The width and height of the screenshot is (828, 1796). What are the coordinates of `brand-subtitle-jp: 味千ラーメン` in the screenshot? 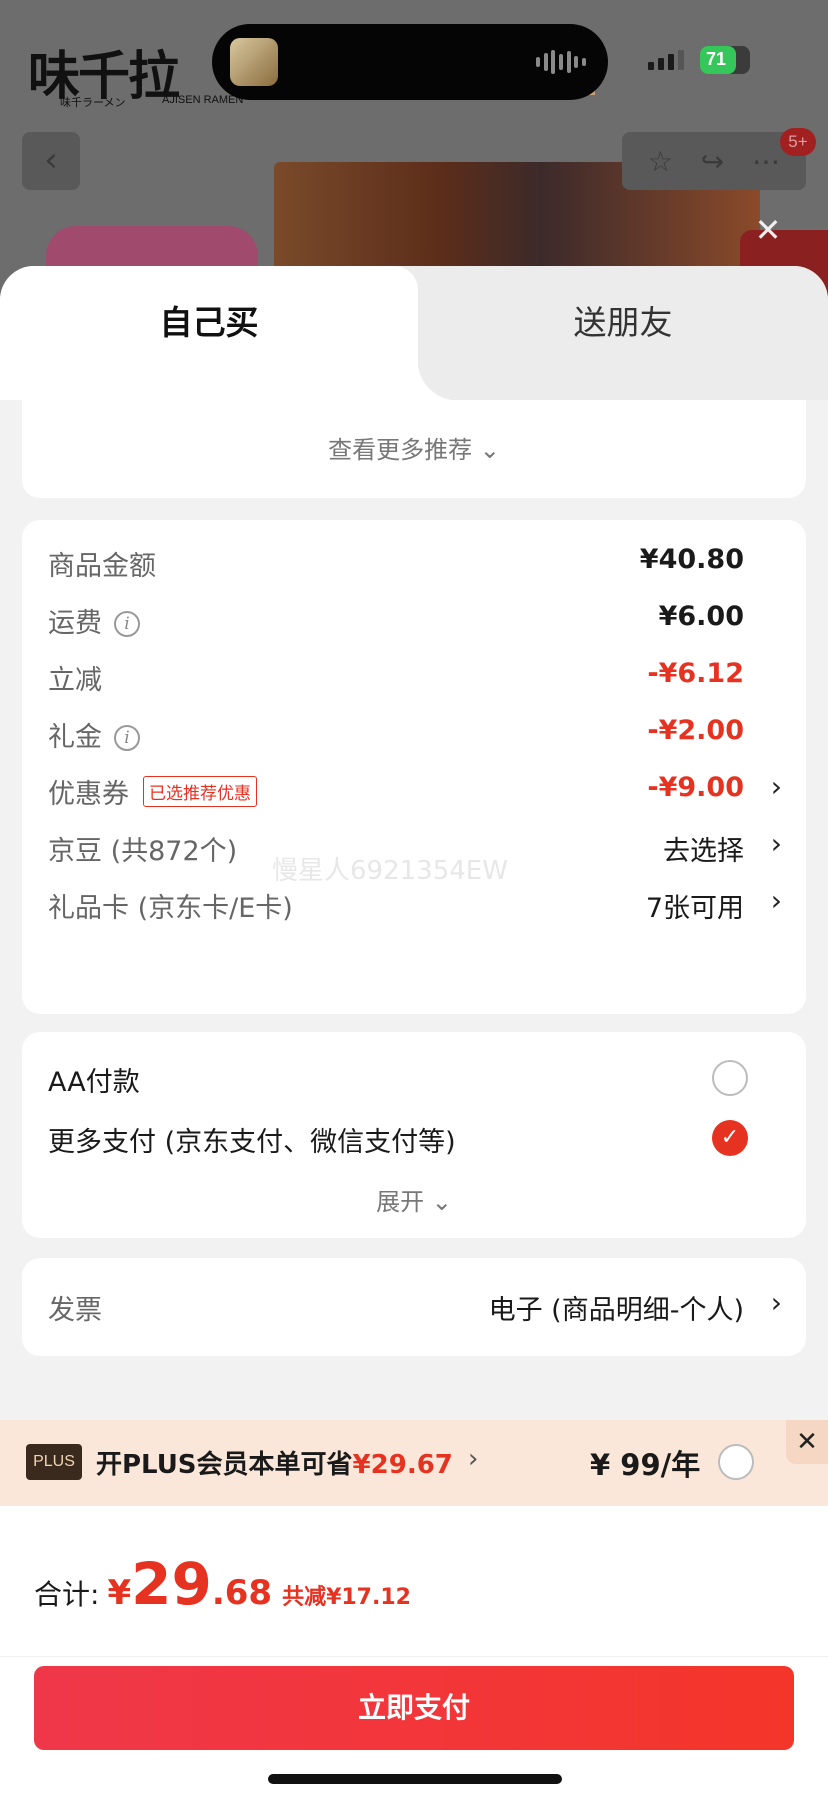 It's located at (93, 103).